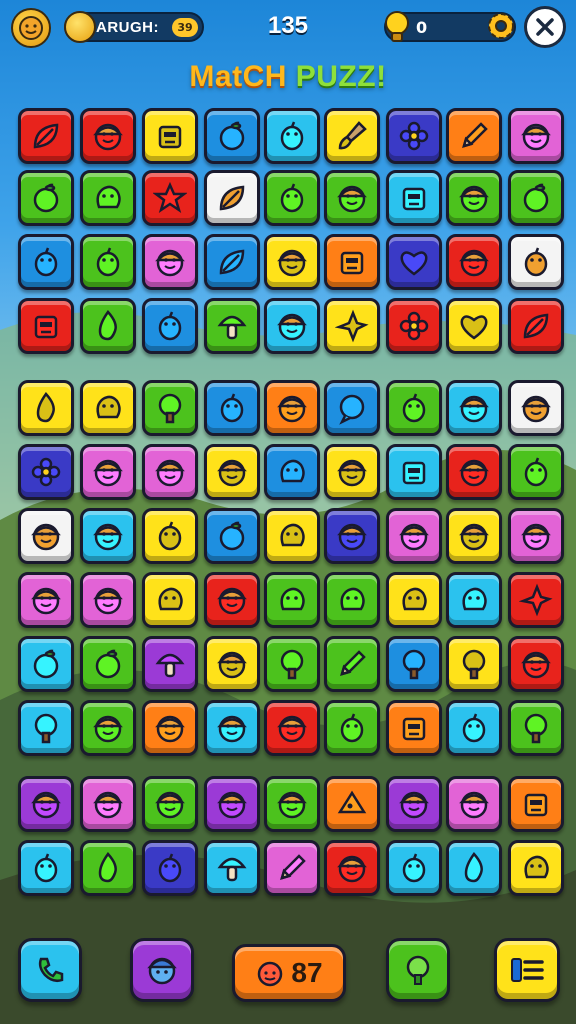 This screenshot has width=576, height=1024. What do you see at coordinates (289, 973) in the screenshot?
I see `moves-counter-button: 87` at bounding box center [289, 973].